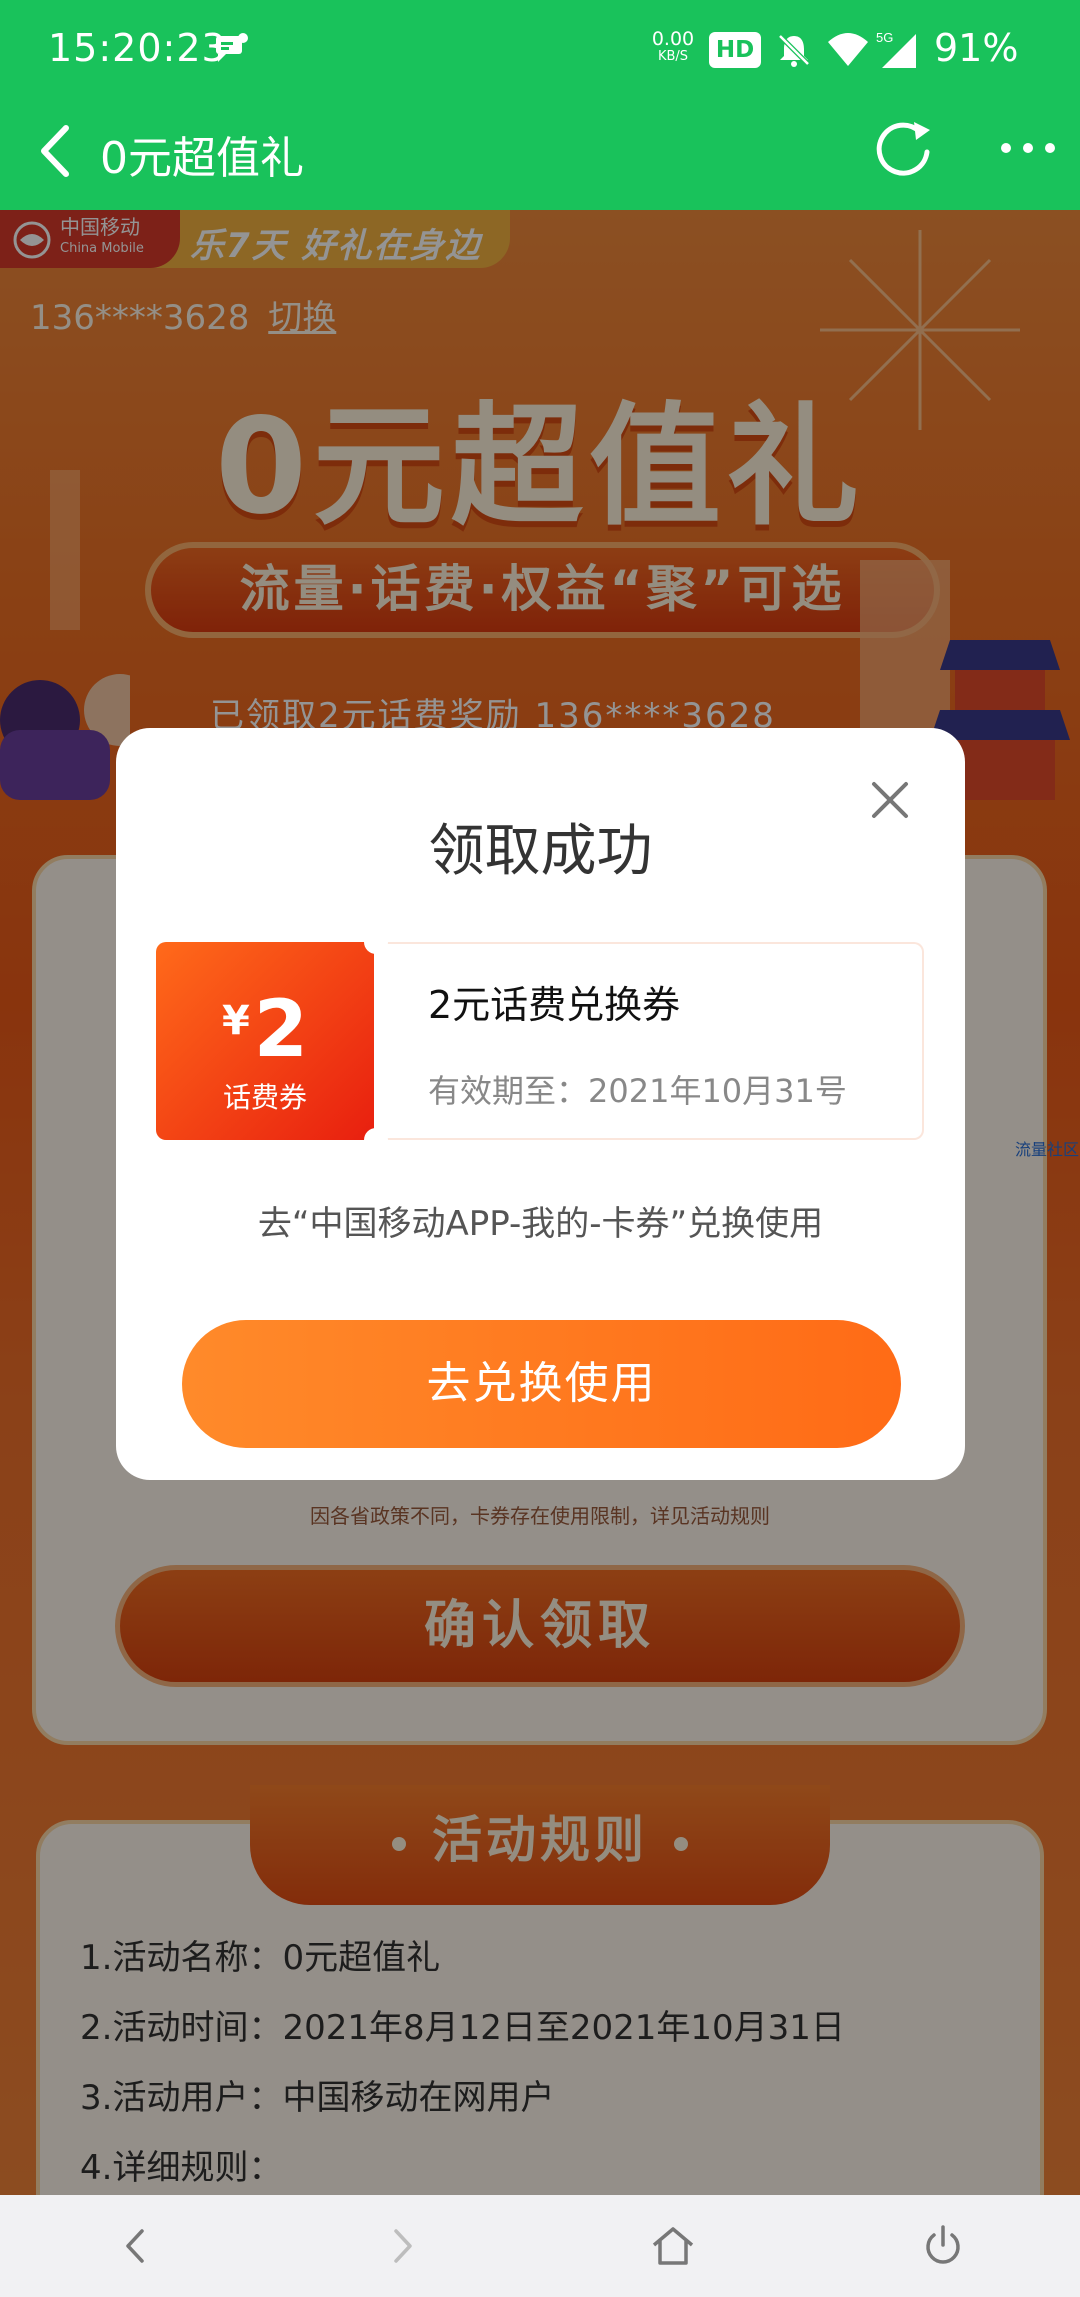 This screenshot has width=1080, height=2297. What do you see at coordinates (896, 49) in the screenshot?
I see `signal-5g-icon: 5G` at bounding box center [896, 49].